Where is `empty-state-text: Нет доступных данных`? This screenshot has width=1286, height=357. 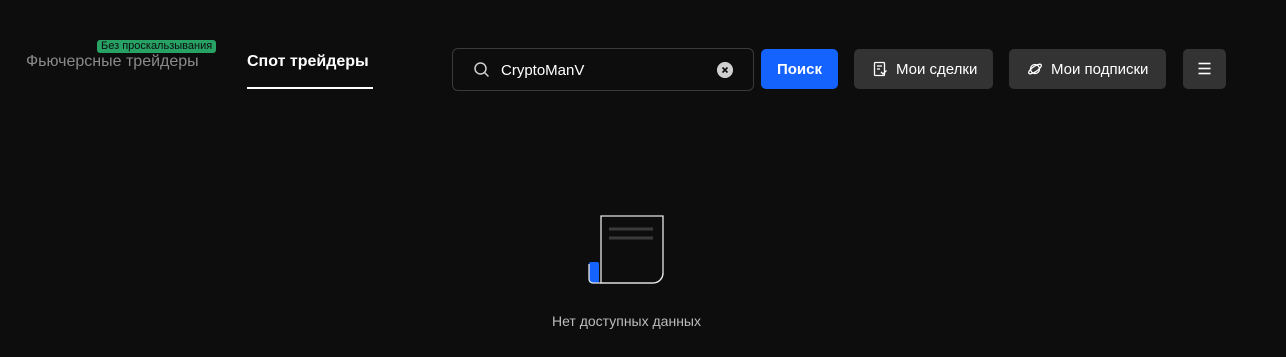
empty-state-text: Нет доступных данных is located at coordinates (626, 321).